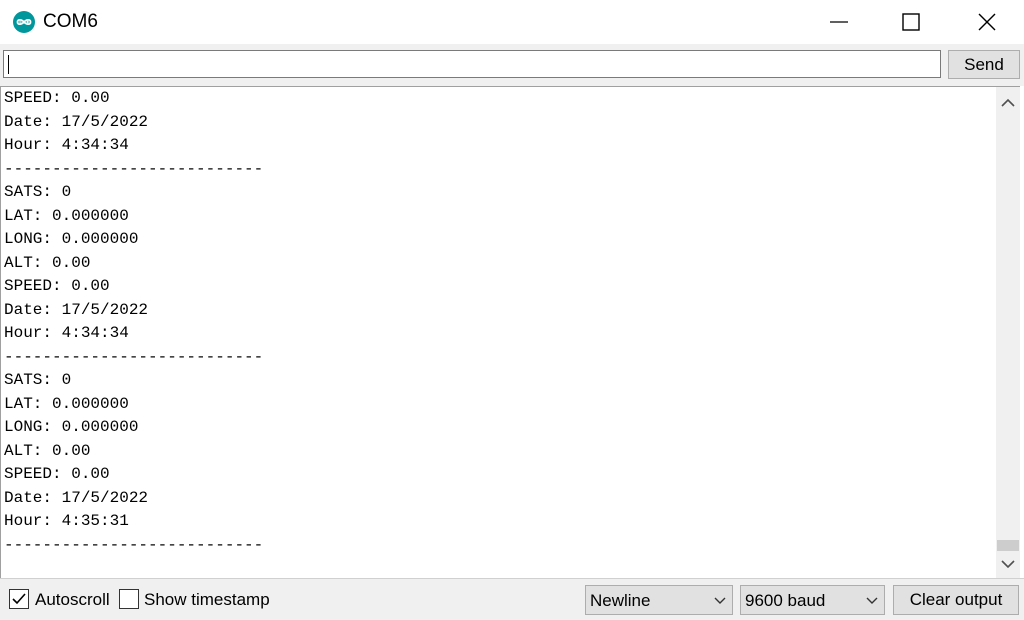 The width and height of the screenshot is (1024, 620). I want to click on autoscroll-label: Autoscroll, so click(72, 599).